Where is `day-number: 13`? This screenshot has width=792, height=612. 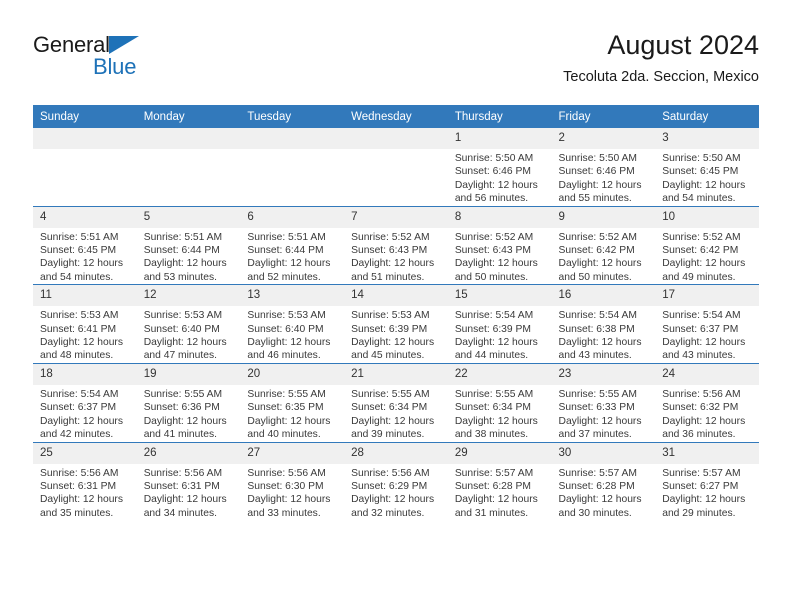
day-number: 13 is located at coordinates (292, 296).